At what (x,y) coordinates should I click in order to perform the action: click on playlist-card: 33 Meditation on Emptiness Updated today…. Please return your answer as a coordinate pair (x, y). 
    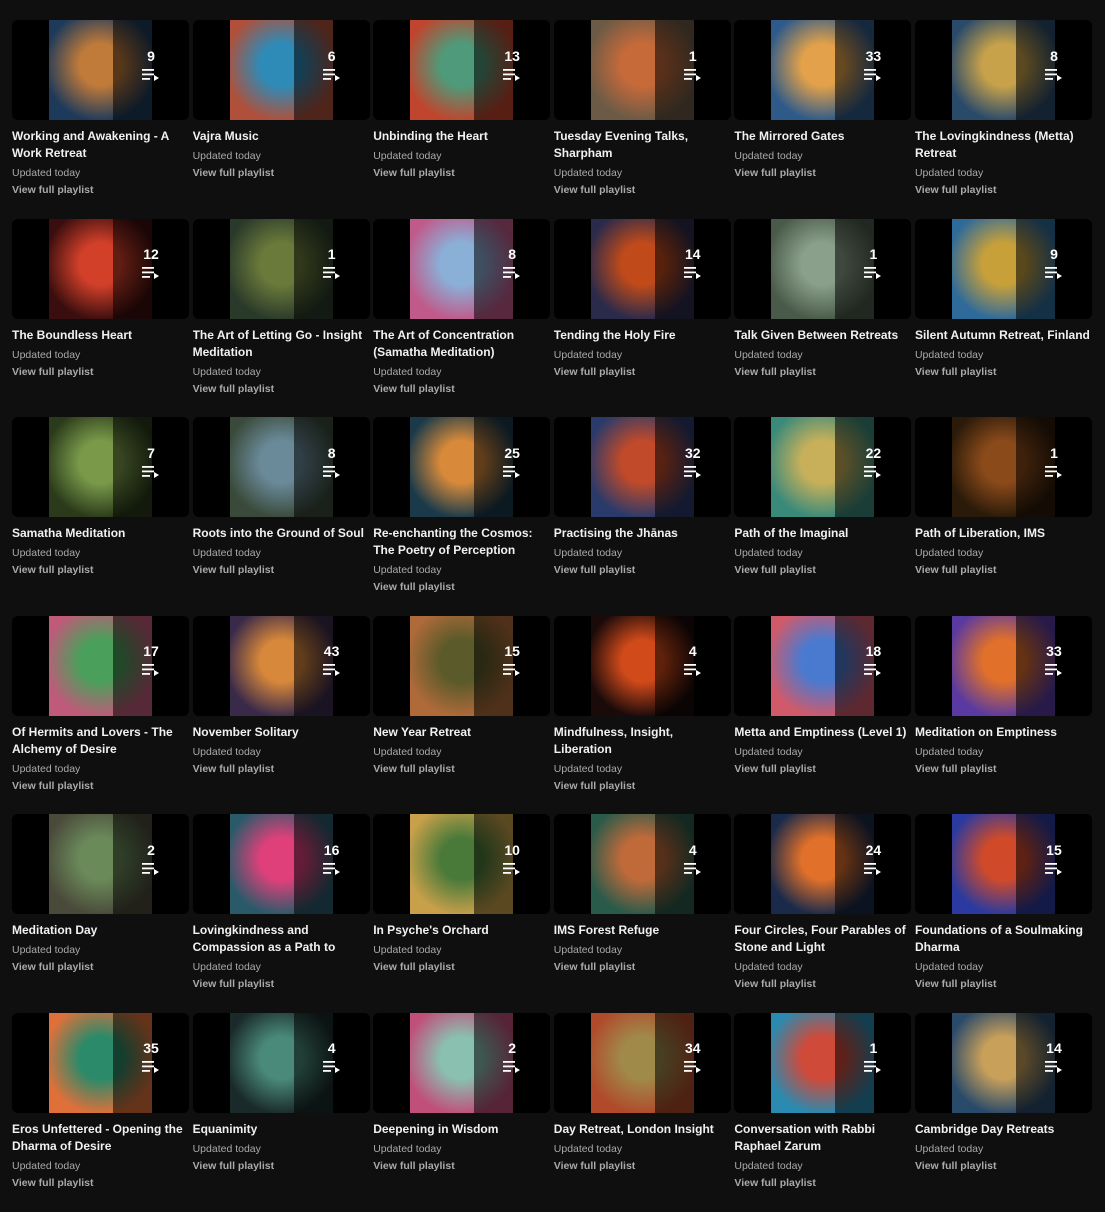
    Looking at the image, I should click on (1003, 715).